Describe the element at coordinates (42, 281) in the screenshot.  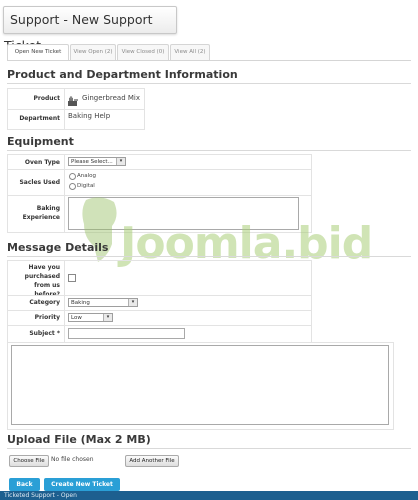
I see `purchased-label: Have you purchased from us before?` at that location.